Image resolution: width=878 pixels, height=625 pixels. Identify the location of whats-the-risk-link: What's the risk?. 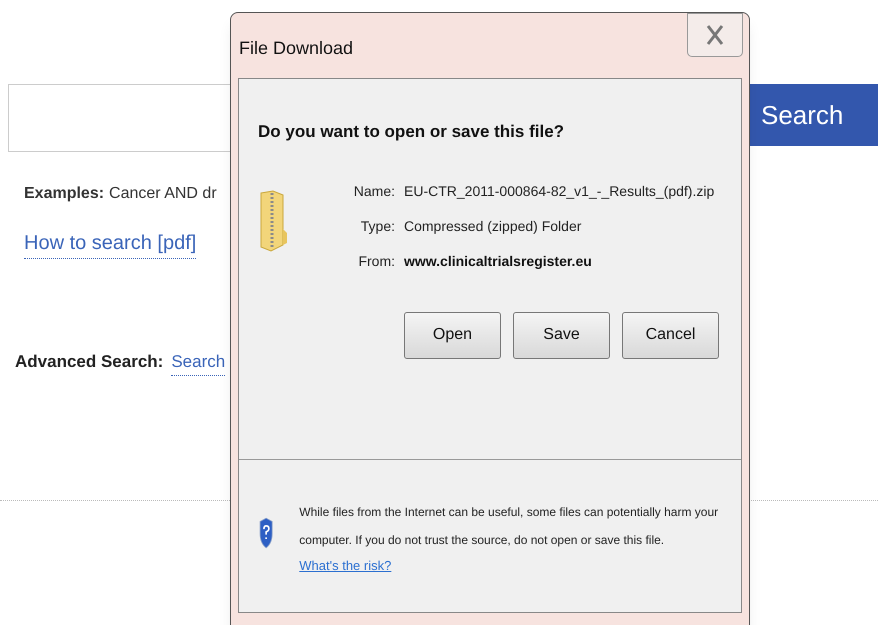
(345, 566).